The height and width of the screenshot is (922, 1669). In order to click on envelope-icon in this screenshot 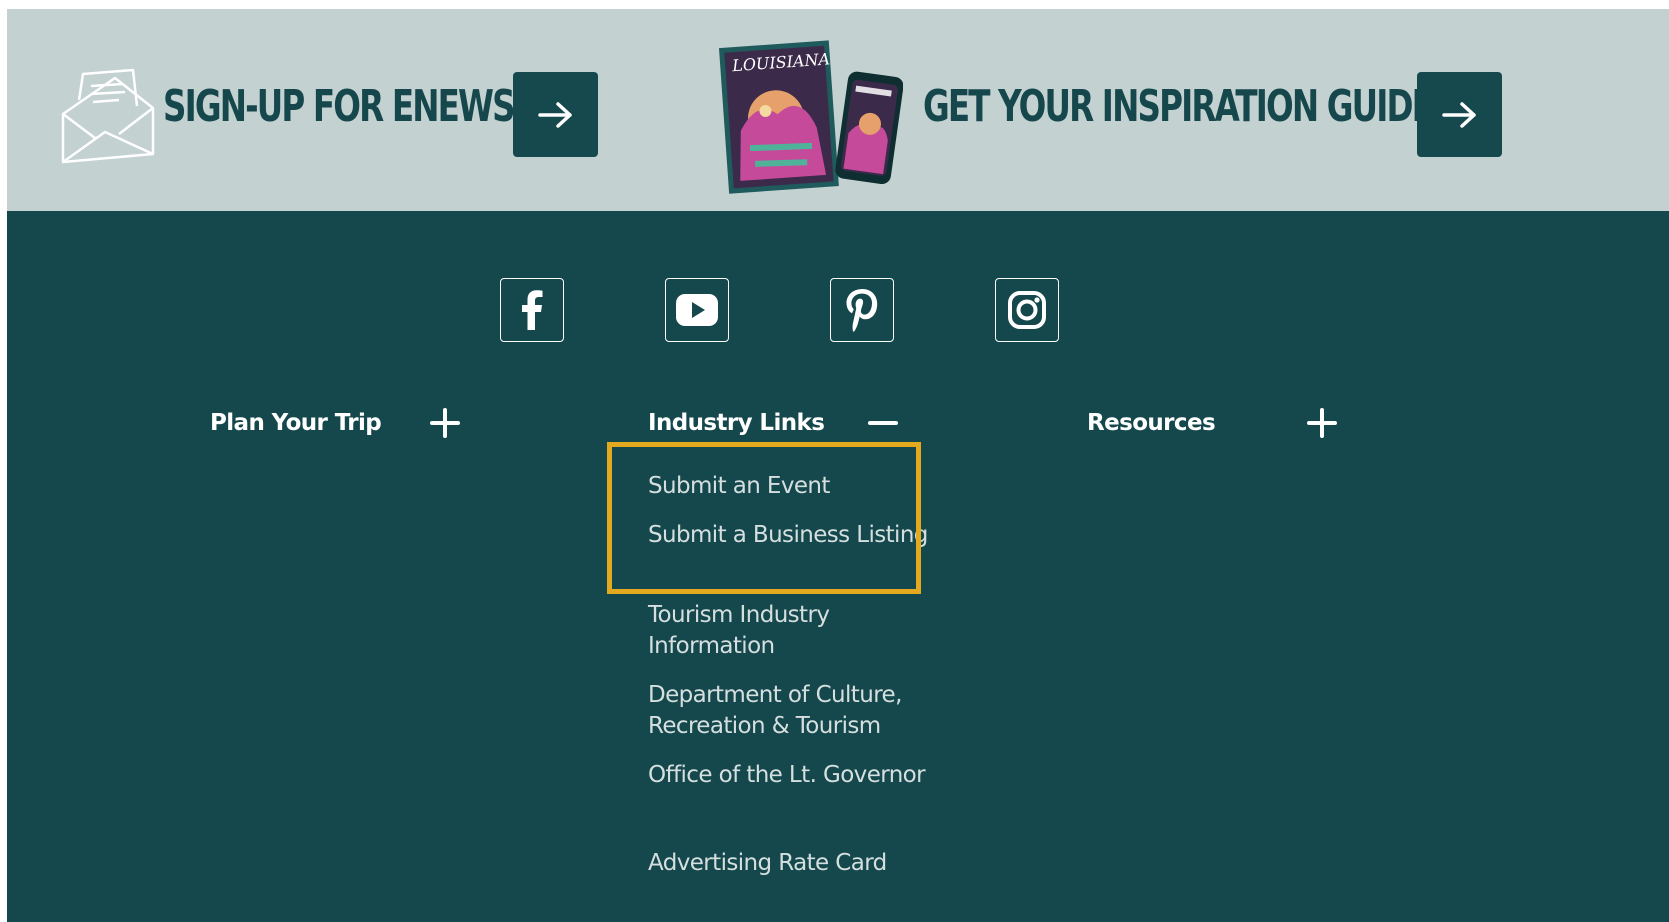, I will do `click(108, 116)`.